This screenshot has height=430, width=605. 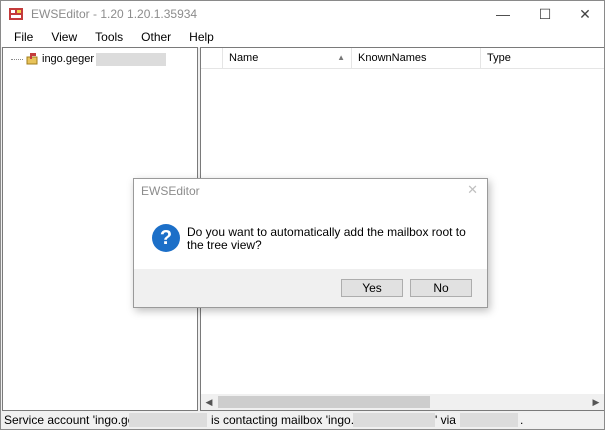 I want to click on column-header-knownnames: KnownNames, so click(x=416, y=58).